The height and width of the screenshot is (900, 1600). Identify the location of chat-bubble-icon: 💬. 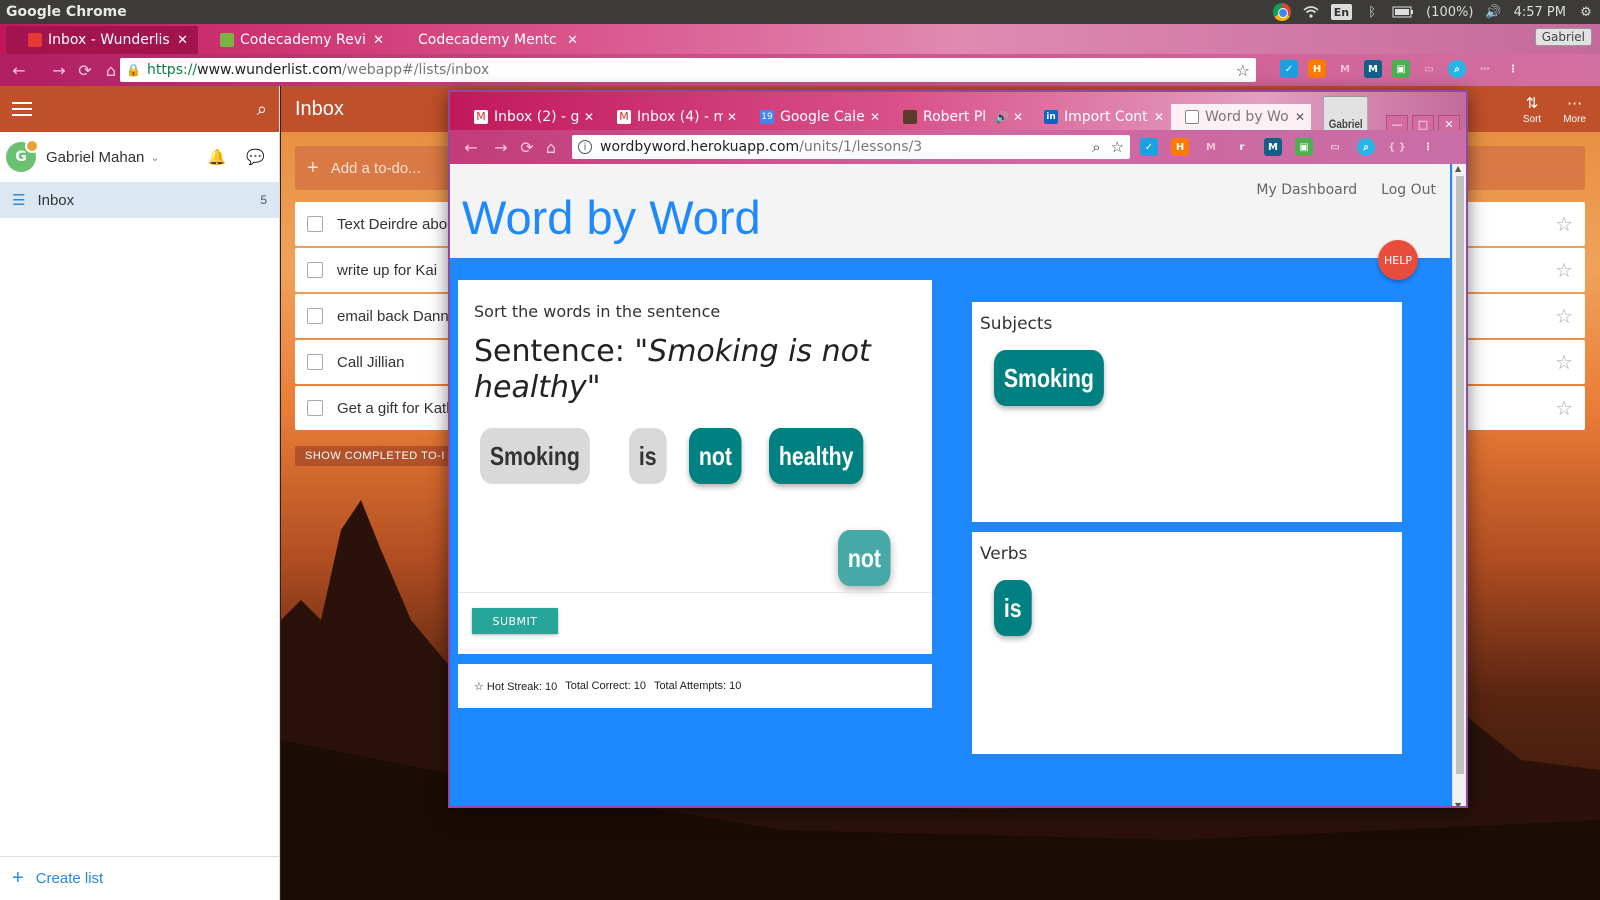
(255, 157).